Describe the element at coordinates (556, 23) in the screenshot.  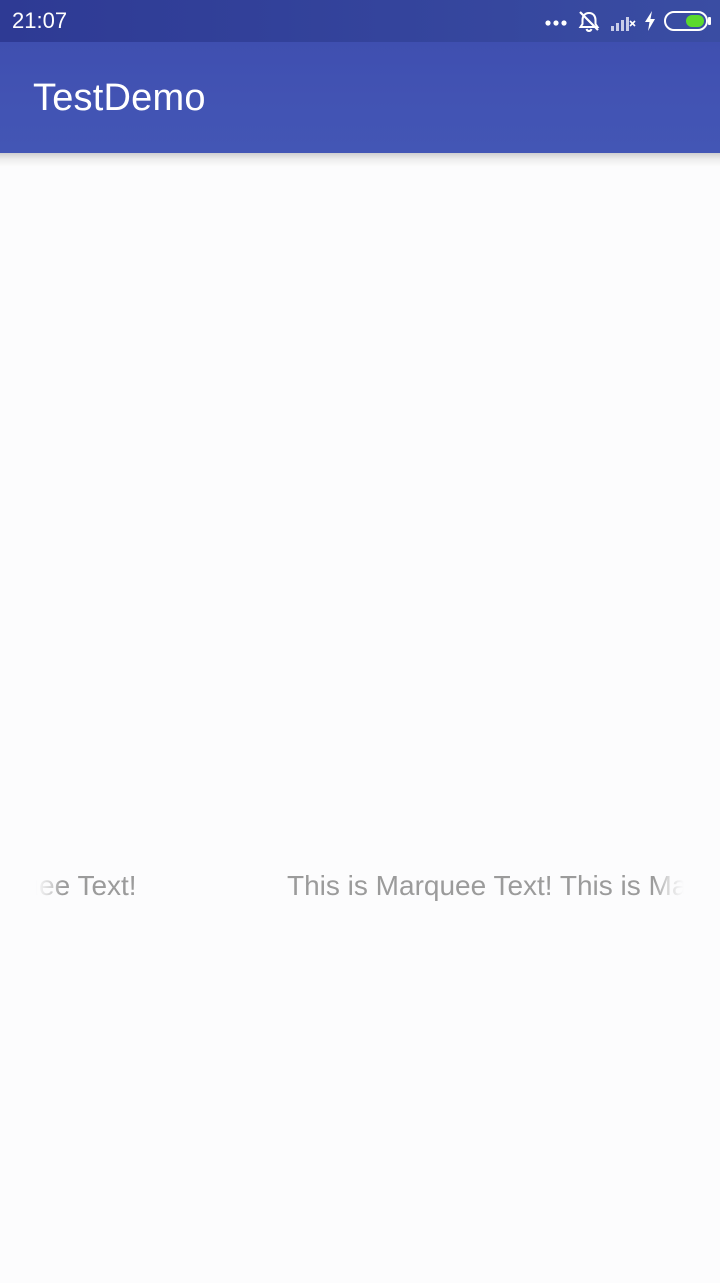
I see `more-dots-icon` at that location.